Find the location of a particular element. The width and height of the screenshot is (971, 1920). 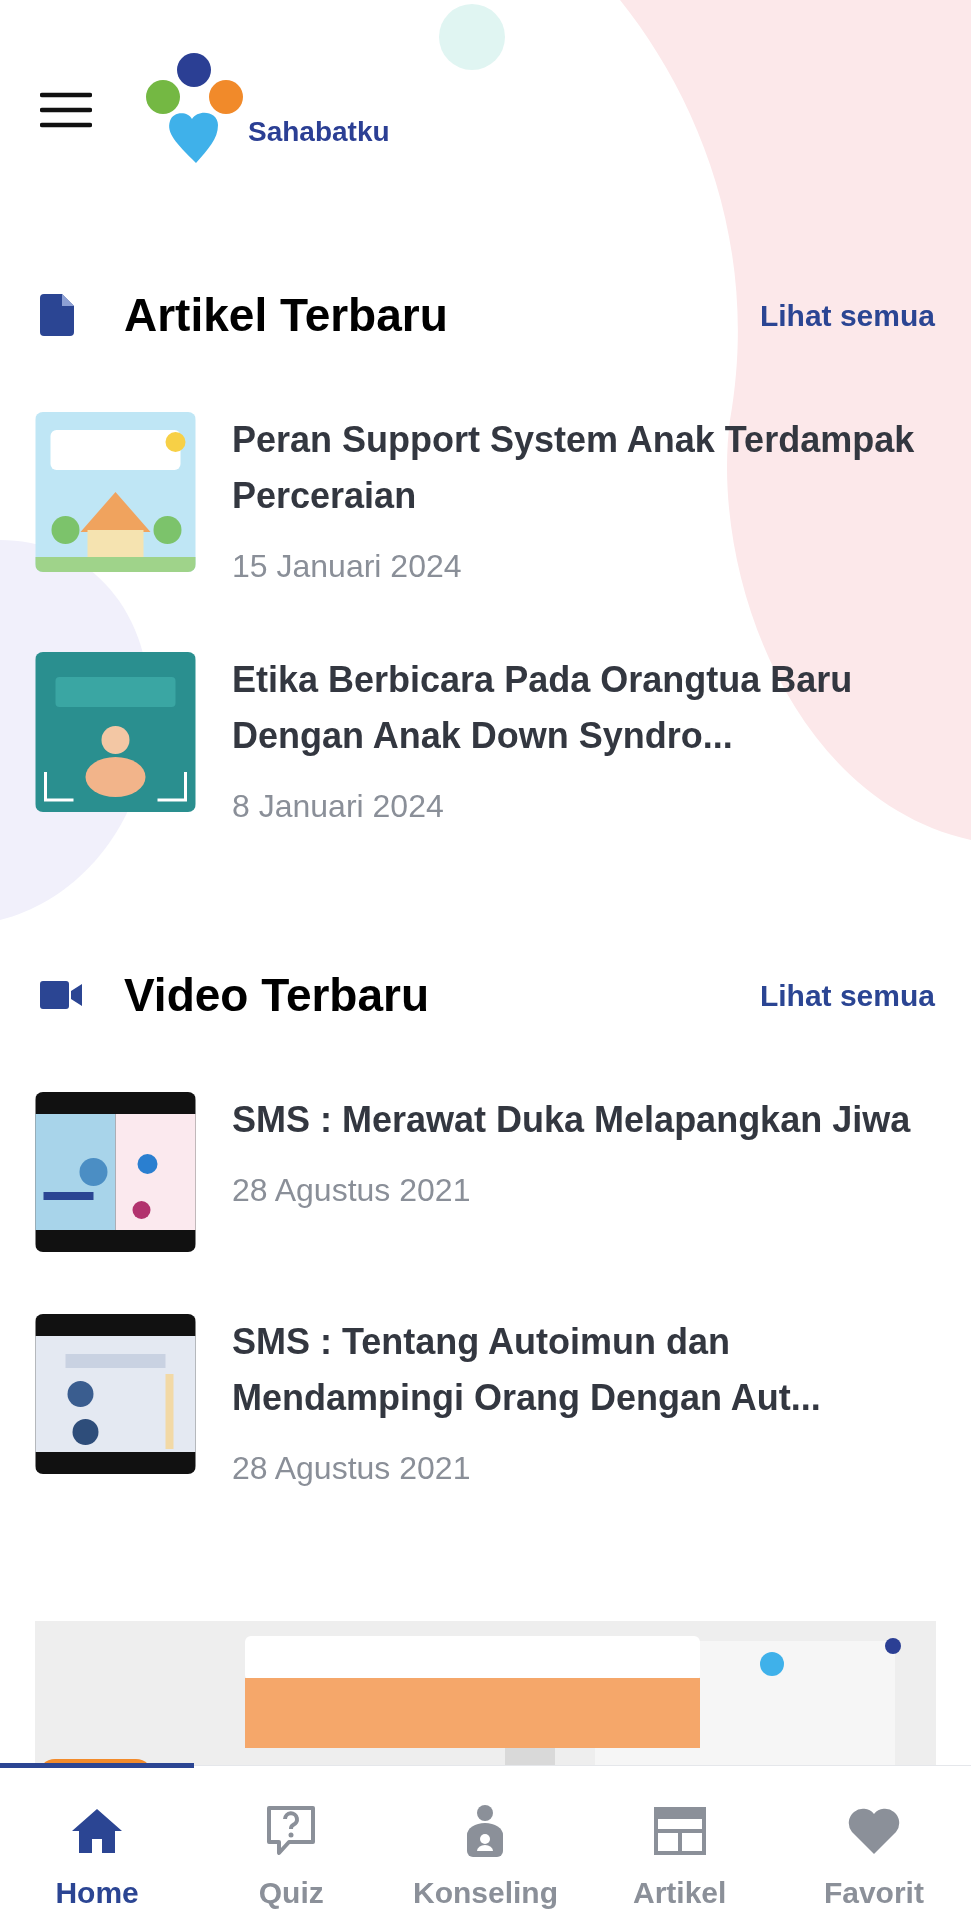

item-date: 15 Januari 2024 is located at coordinates (347, 566).